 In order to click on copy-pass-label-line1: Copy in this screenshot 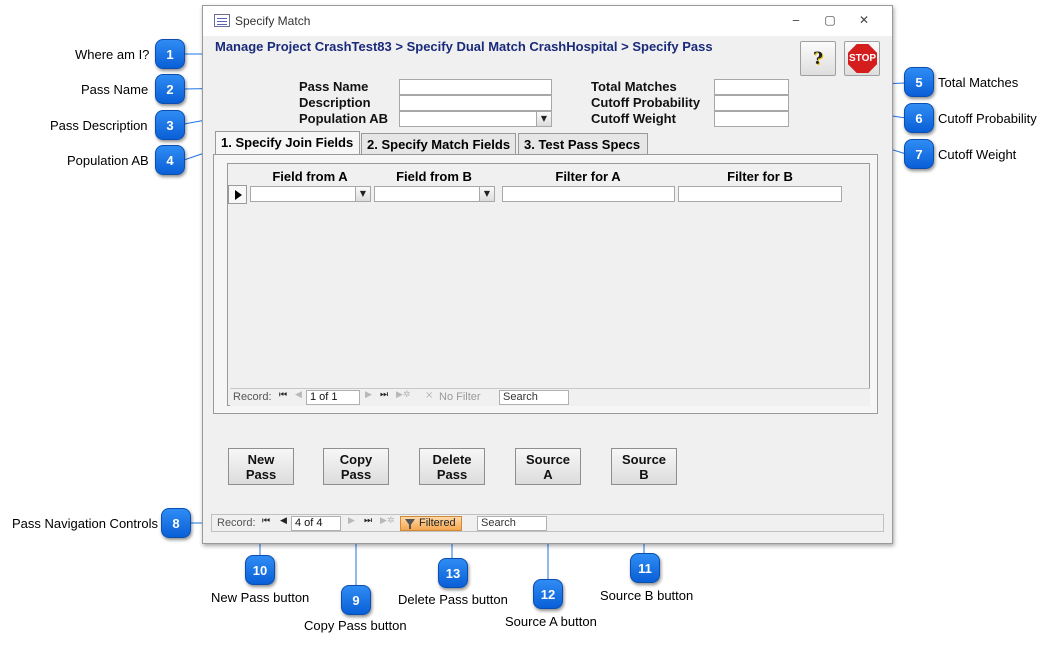, I will do `click(356, 459)`.